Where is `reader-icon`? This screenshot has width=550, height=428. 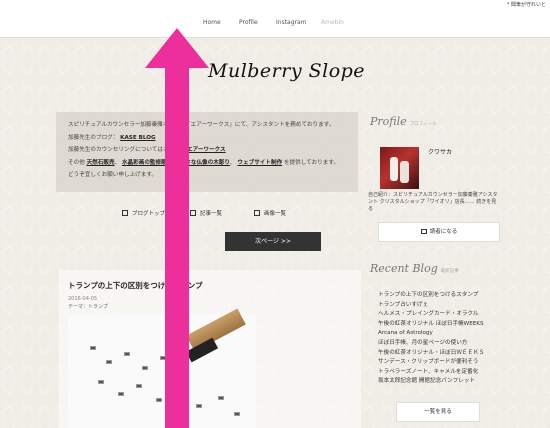 reader-icon is located at coordinates (423, 231).